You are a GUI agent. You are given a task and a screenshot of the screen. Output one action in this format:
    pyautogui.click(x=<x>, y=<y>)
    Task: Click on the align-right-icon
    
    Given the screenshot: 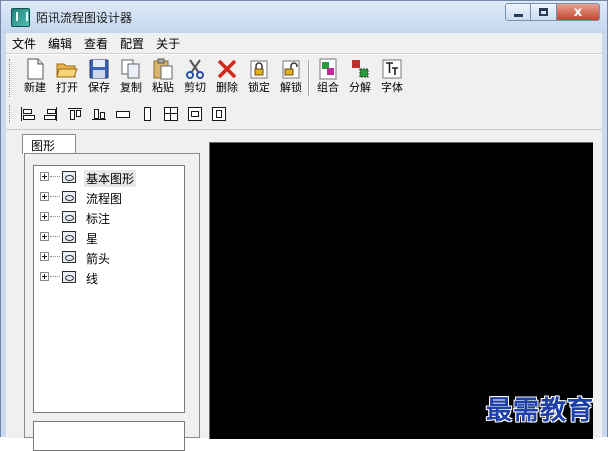 What is the action you would take?
    pyautogui.click(x=51, y=114)
    